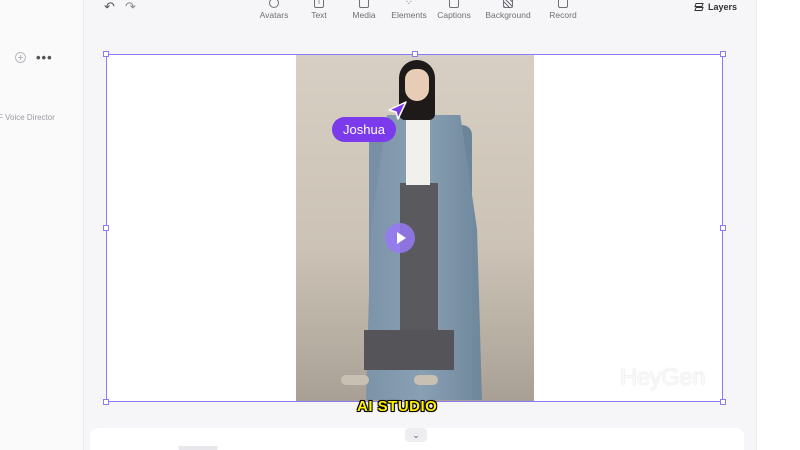  What do you see at coordinates (699, 7) in the screenshot?
I see `layers-icon` at bounding box center [699, 7].